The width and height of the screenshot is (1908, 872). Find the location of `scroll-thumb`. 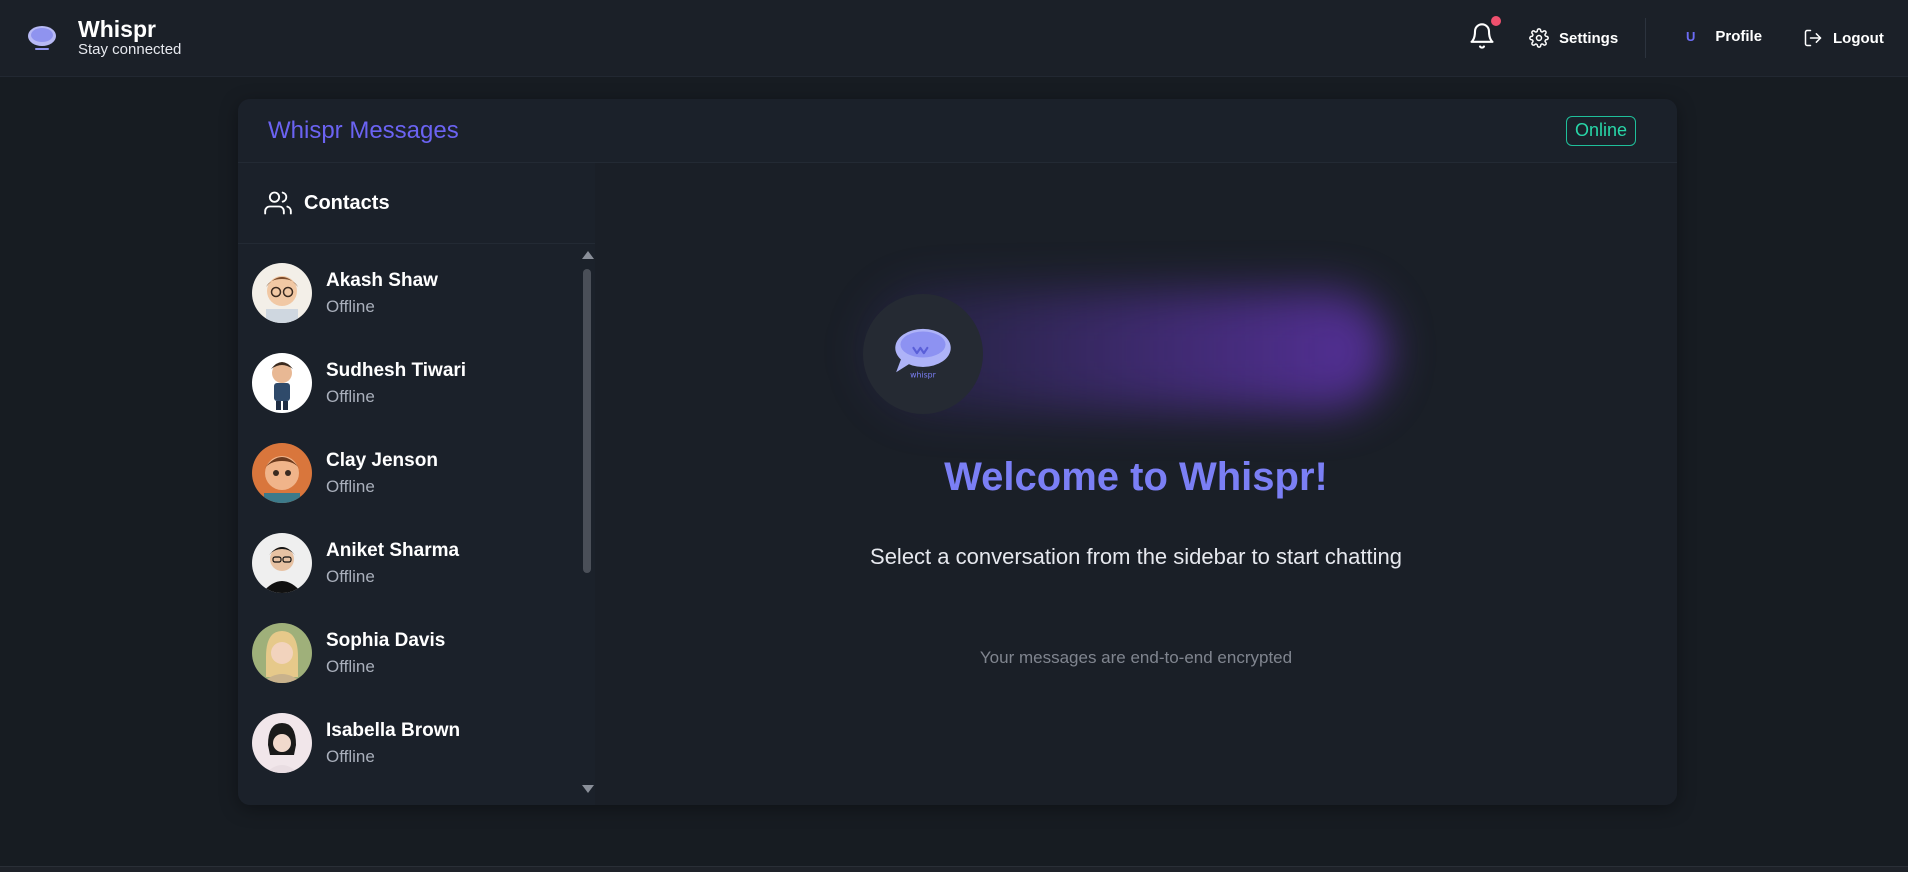

scroll-thumb is located at coordinates (587, 421).